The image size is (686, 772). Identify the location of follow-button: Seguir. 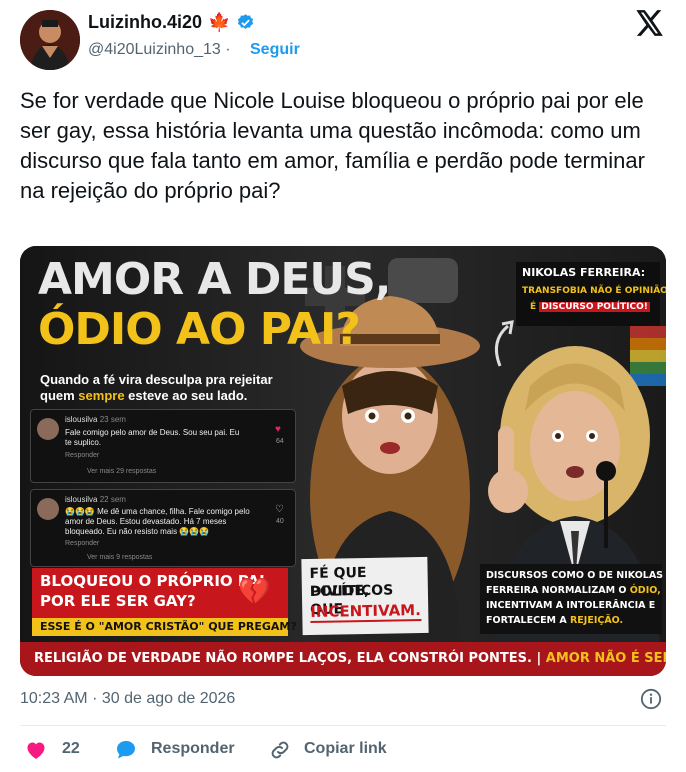
(275, 50).